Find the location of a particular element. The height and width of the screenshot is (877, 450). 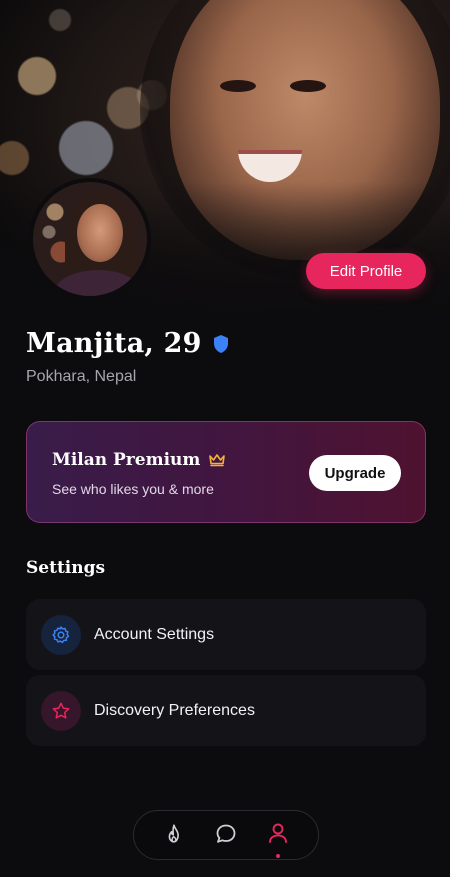

discovery-preferences-label: Discovery Preferences is located at coordinates (174, 710).